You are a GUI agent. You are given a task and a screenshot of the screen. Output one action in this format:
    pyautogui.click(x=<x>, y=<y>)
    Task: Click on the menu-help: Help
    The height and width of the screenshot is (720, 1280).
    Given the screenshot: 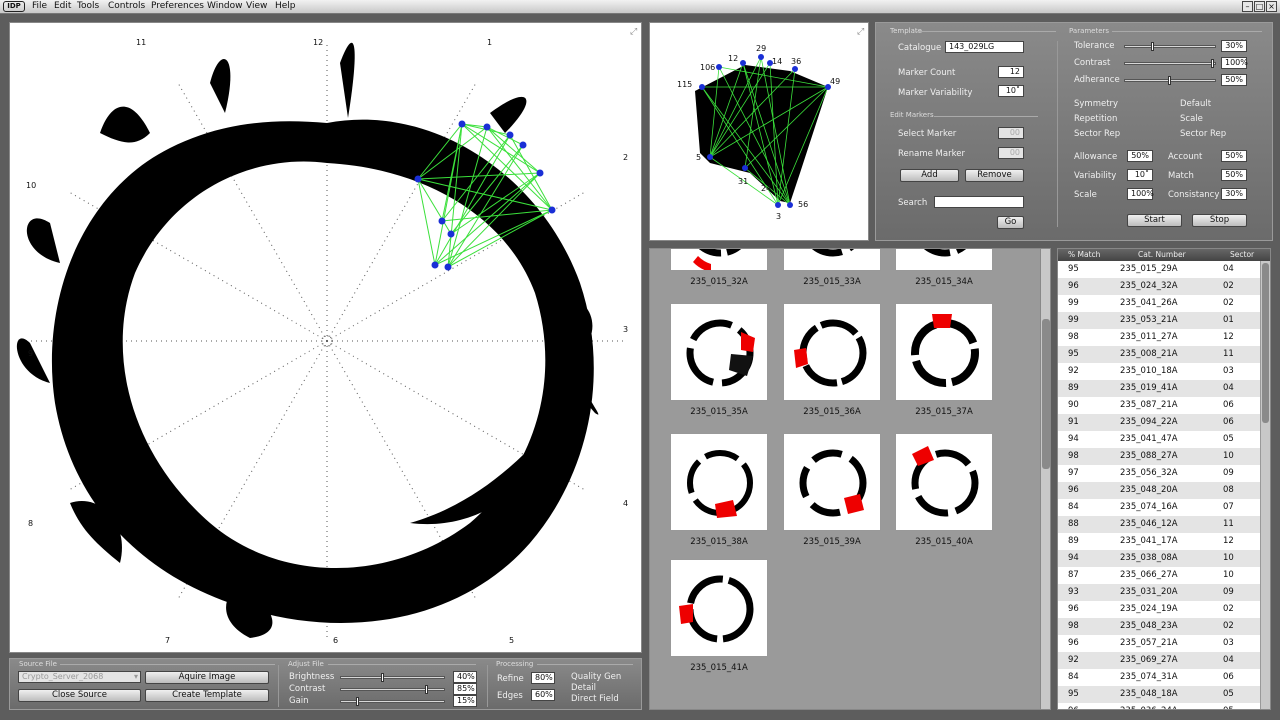 What is the action you would take?
    pyautogui.click(x=285, y=6)
    